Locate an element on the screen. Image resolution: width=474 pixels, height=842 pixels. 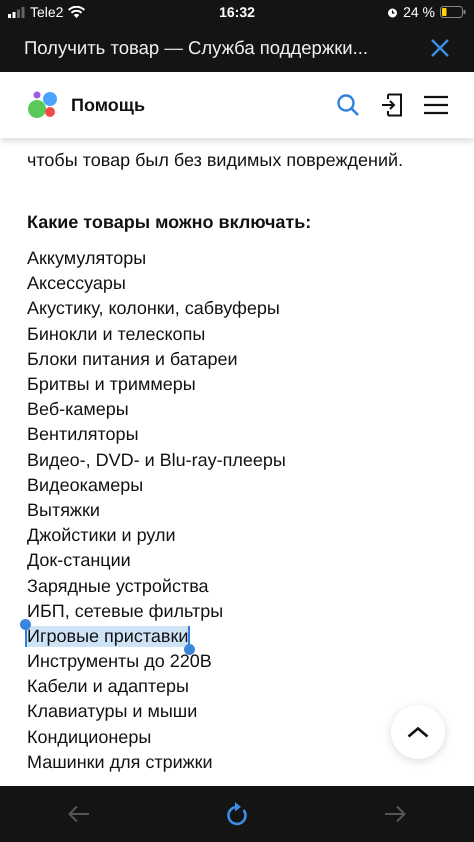
forward-arrow-icon is located at coordinates (395, 814).